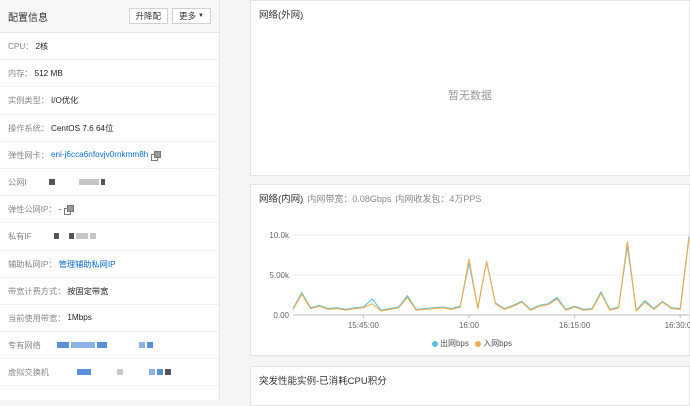 Image resolution: width=690 pixels, height=406 pixels. Describe the element at coordinates (109, 319) in the screenshot. I see `row-bandwidth: 当前使用带宽： 1Mbps` at that location.